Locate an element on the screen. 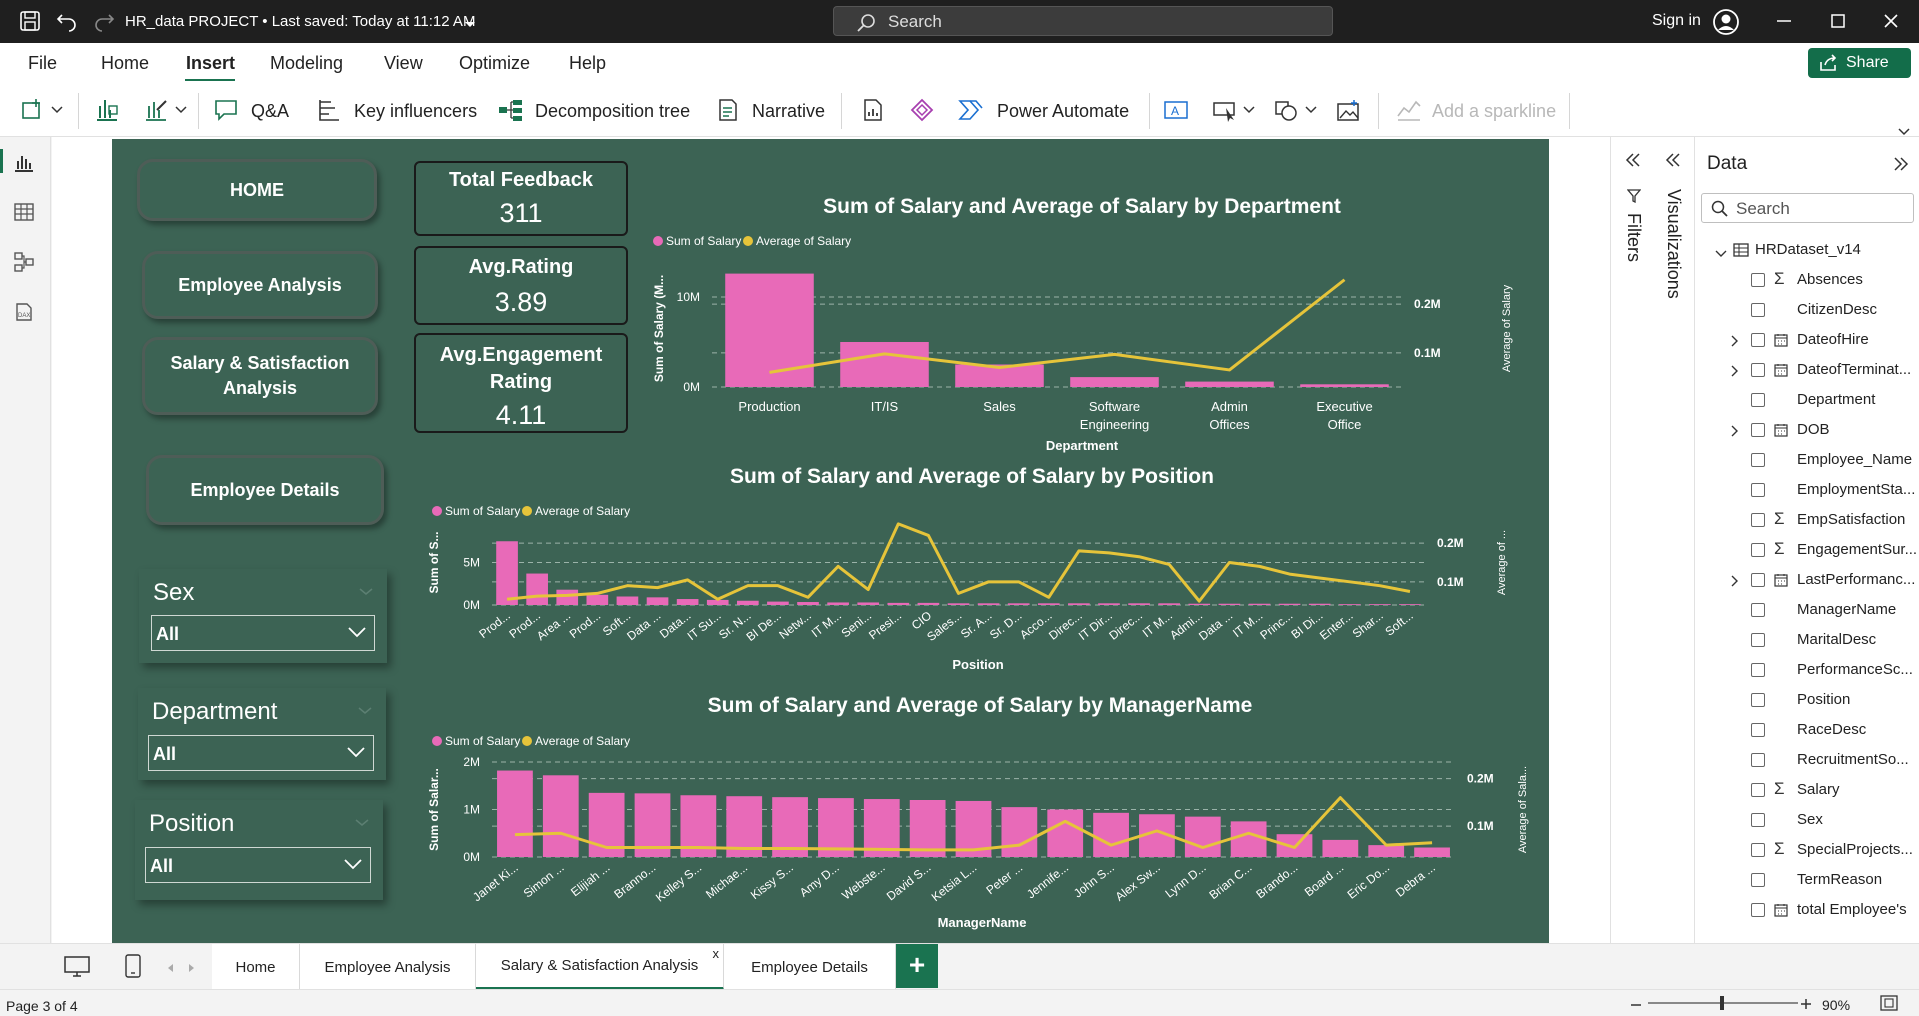 Image resolution: width=1919 pixels, height=1016 pixels. field-item: Sex is located at coordinates (1807, 821).